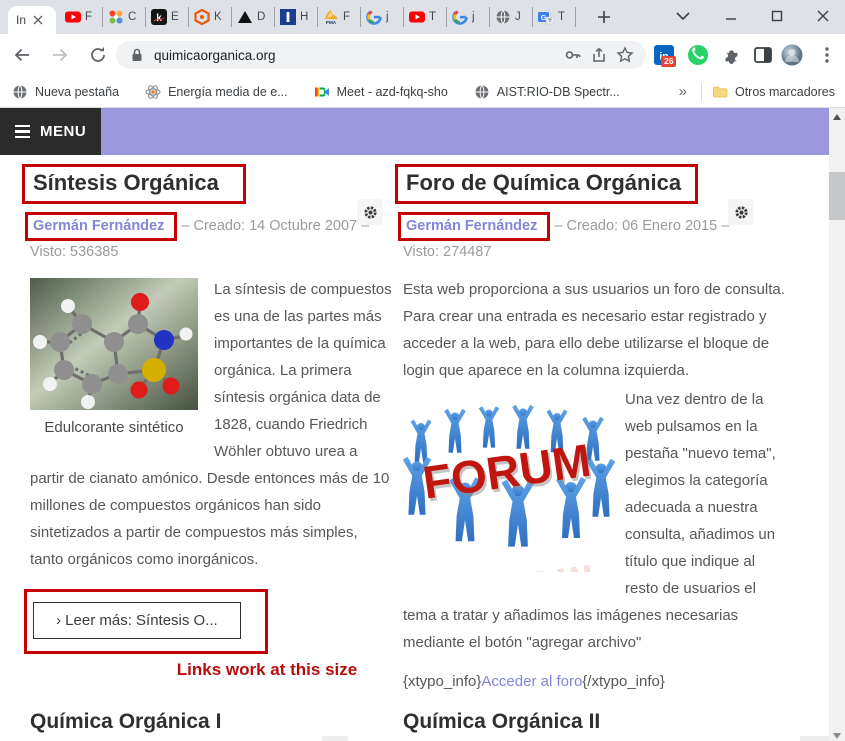 The height and width of the screenshot is (741, 845). Describe the element at coordinates (167, 17) in the screenshot. I see `tab-black-k: k E` at that location.